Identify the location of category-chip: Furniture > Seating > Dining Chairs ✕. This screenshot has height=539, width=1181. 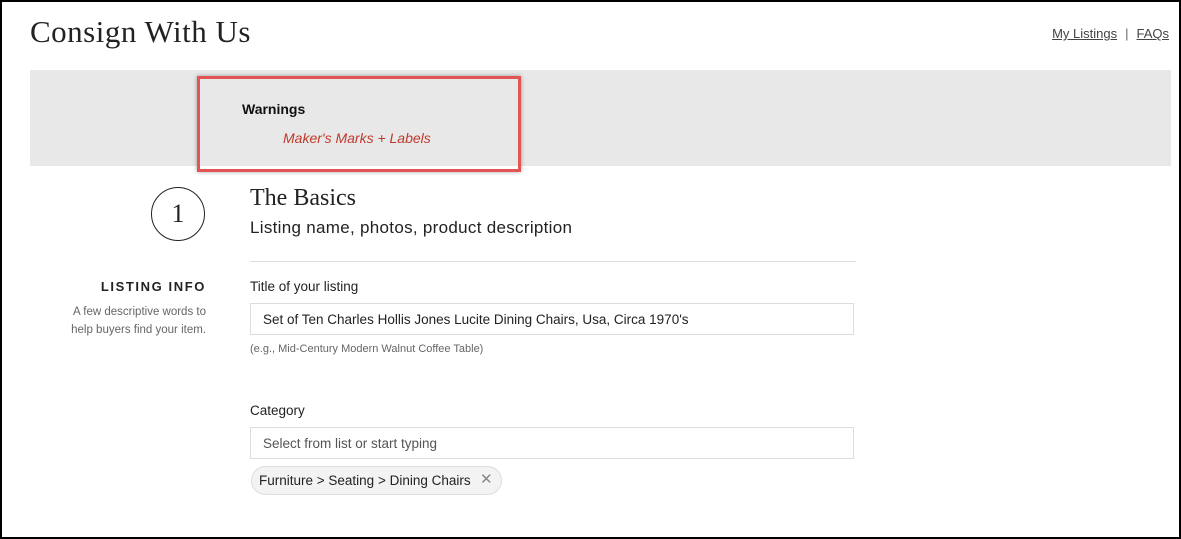
(376, 480).